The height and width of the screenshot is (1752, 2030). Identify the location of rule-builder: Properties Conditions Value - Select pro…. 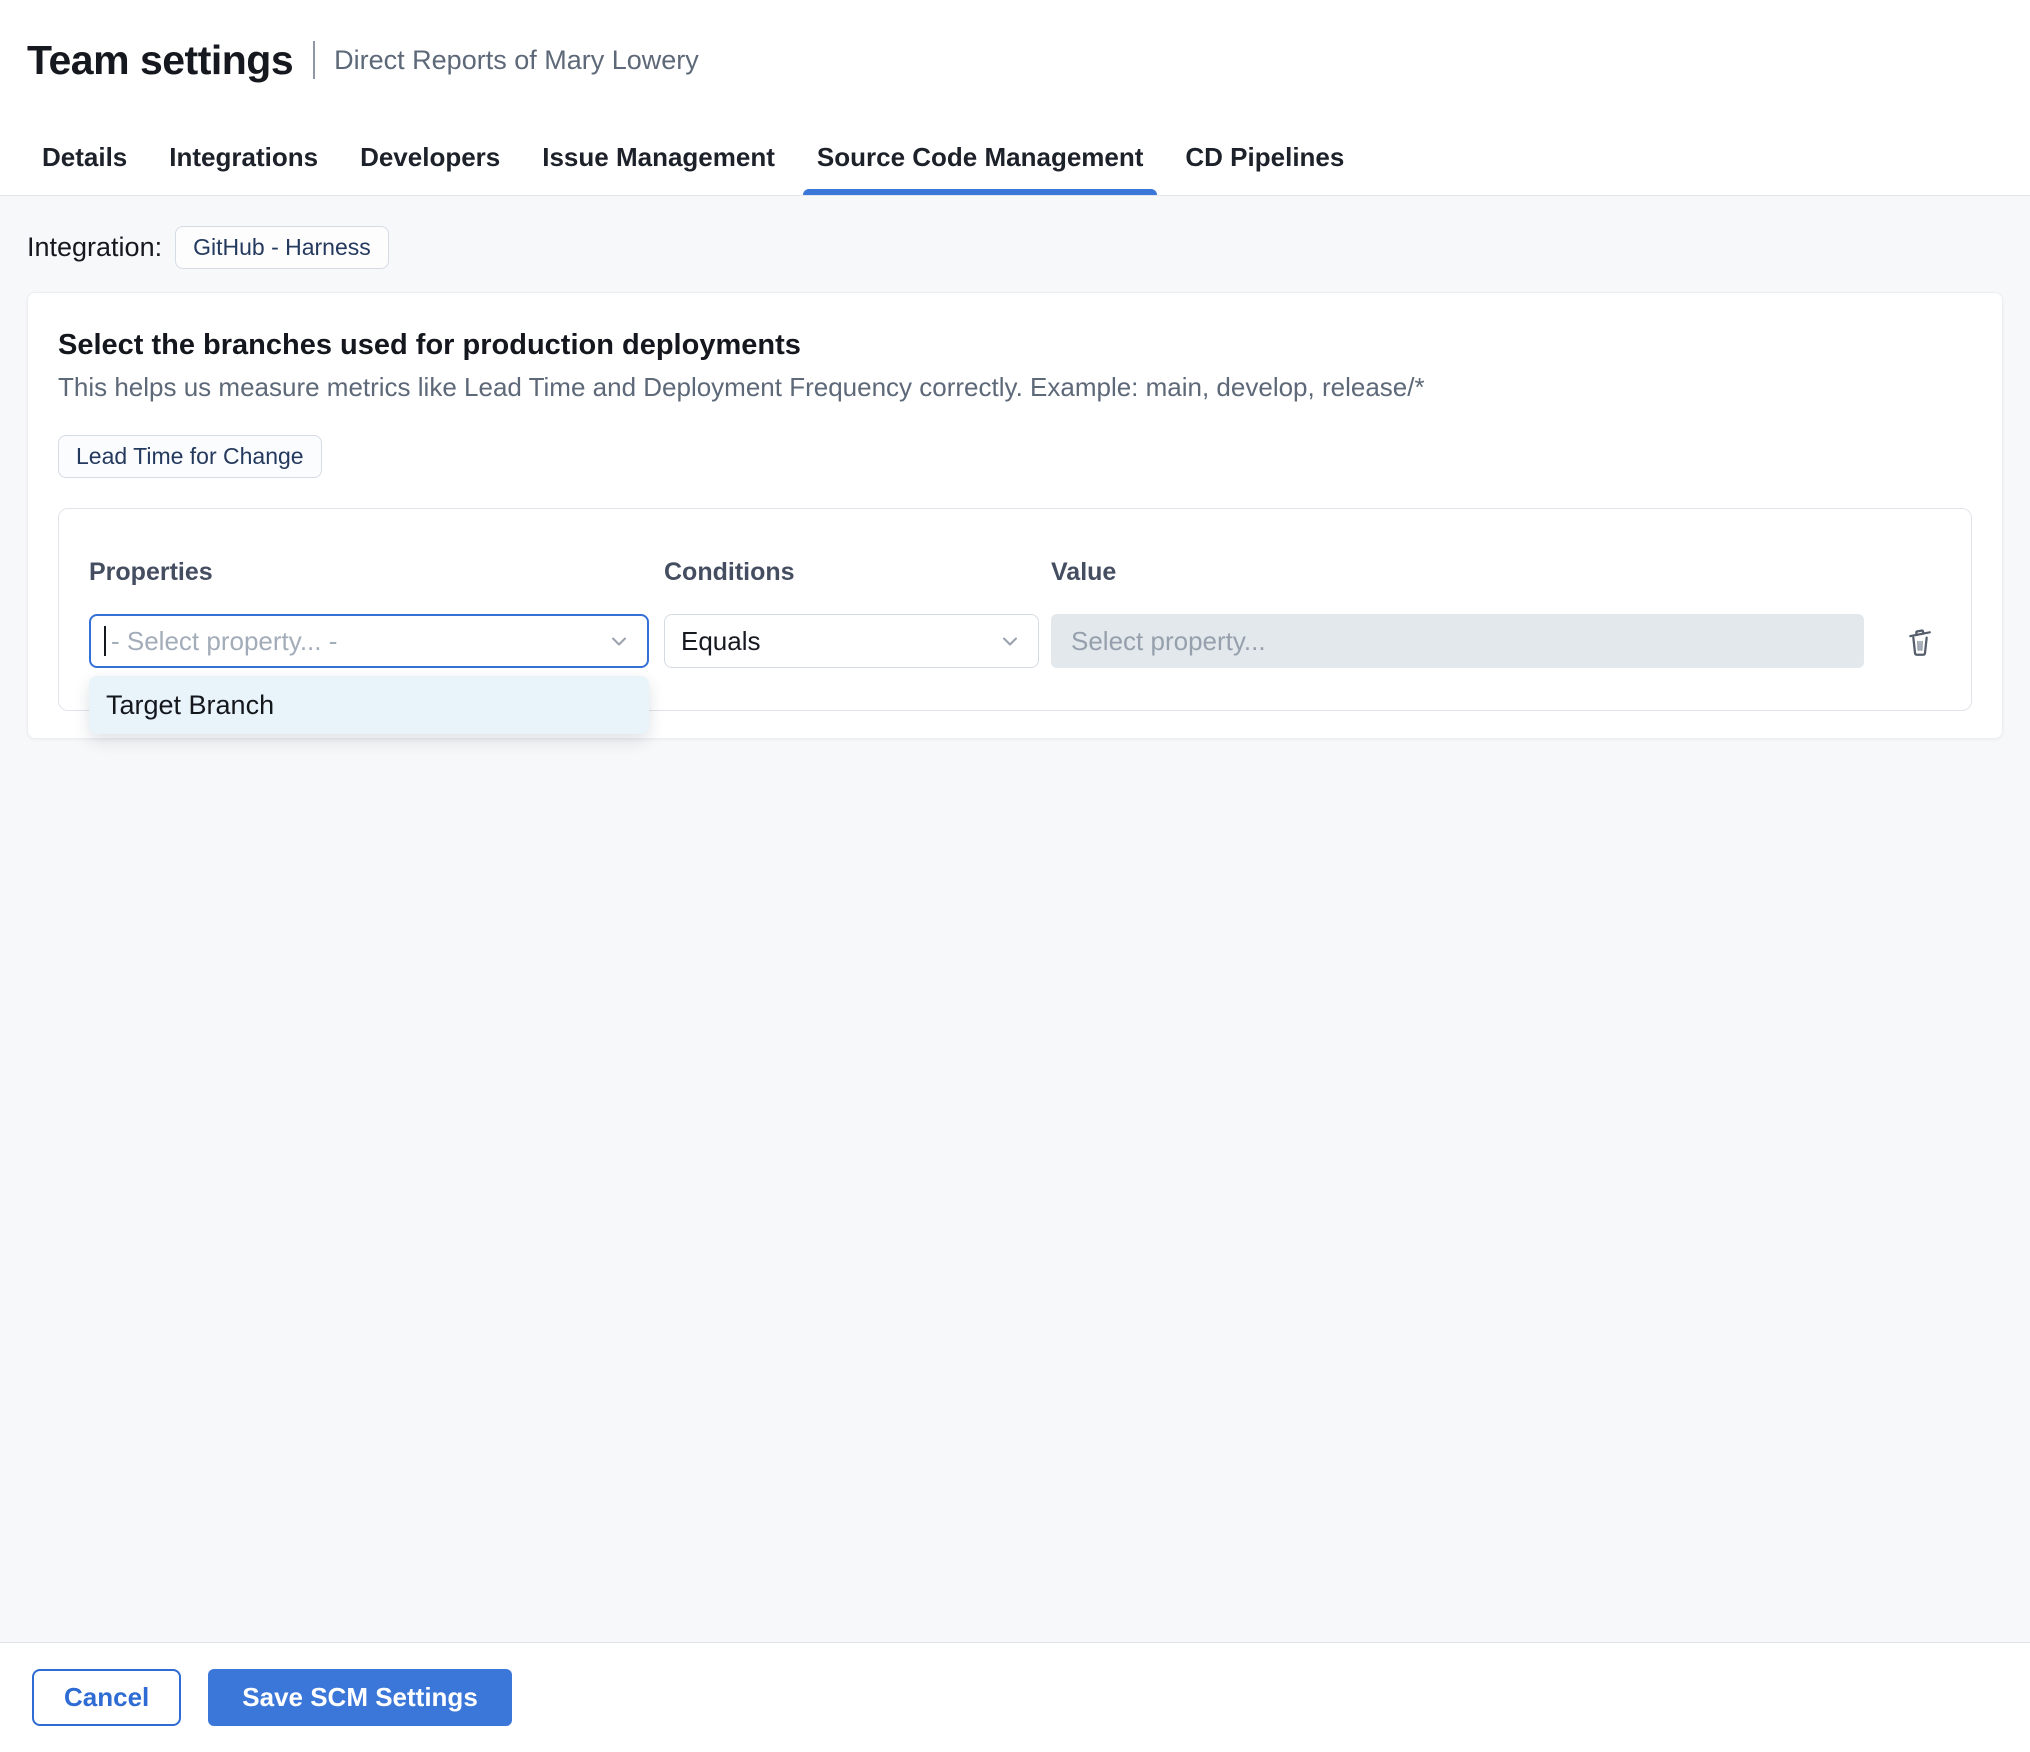
(1015, 621).